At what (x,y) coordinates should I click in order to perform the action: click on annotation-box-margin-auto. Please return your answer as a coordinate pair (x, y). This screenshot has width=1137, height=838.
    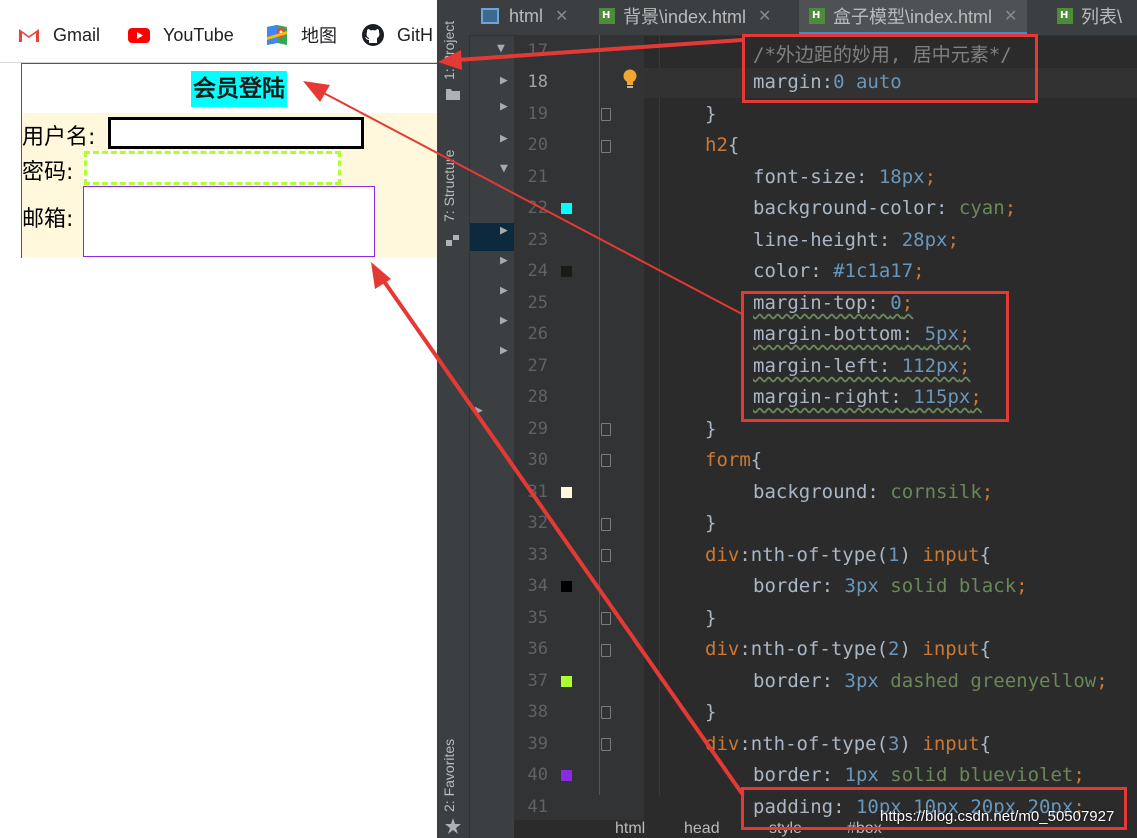
    Looking at the image, I should click on (890, 68).